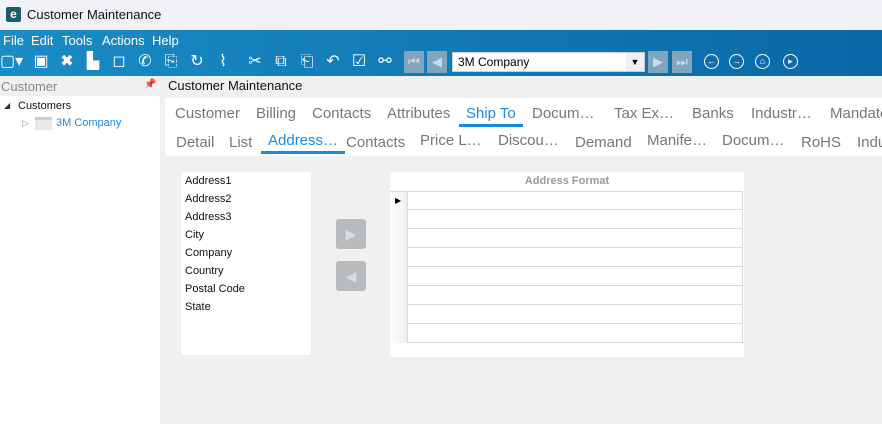  What do you see at coordinates (246, 307) in the screenshot?
I see `list-item: State` at bounding box center [246, 307].